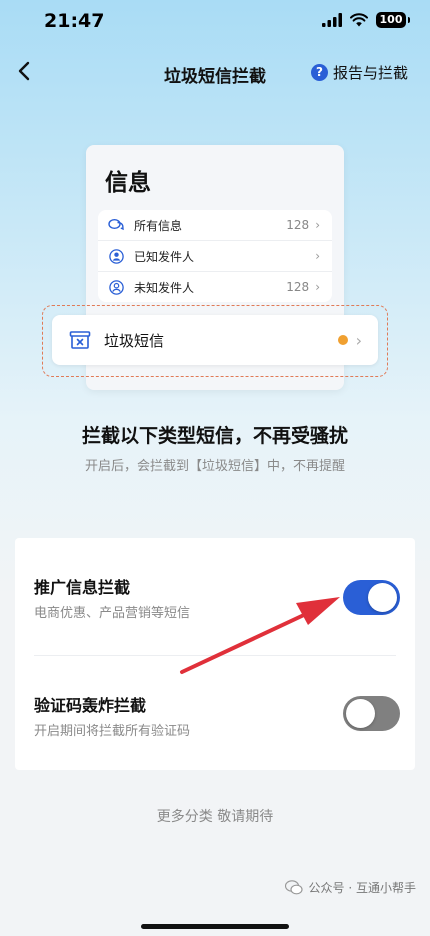  What do you see at coordinates (215, 612) in the screenshot?
I see `setting-promo-block: 推广信息拦截 电商优惠、产品营销等短信` at bounding box center [215, 612].